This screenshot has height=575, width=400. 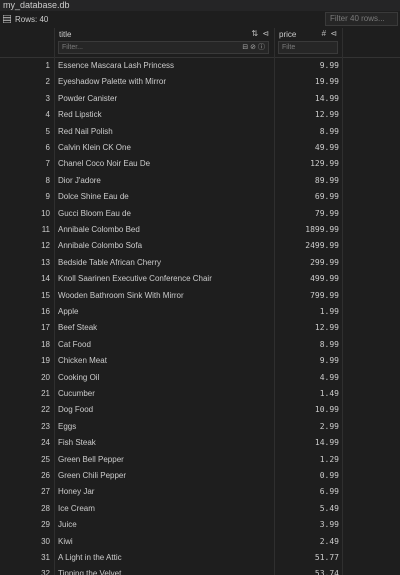 I want to click on table-row: 5 Red Nail Polish 8.99, so click(x=200, y=132).